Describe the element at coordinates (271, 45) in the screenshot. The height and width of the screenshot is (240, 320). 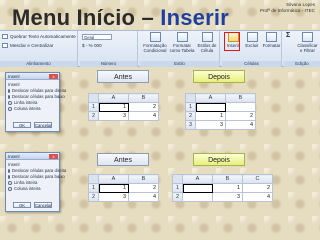
I see `format-cells-label: Formatar` at that location.